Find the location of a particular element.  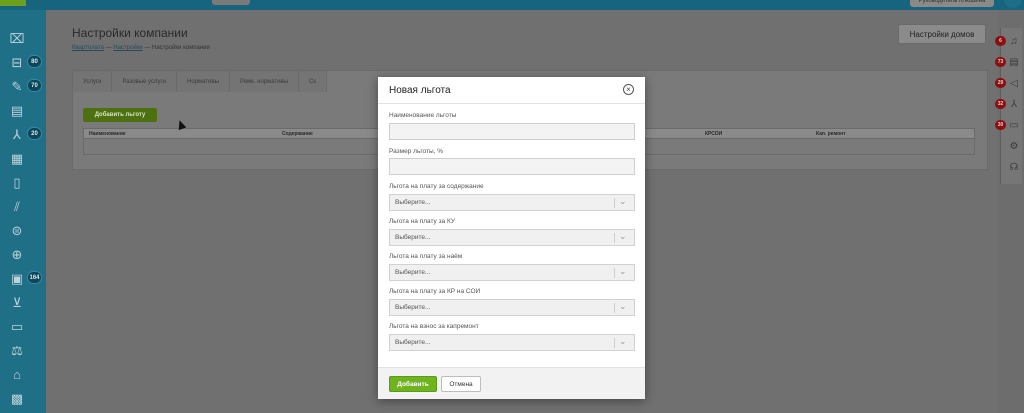

wallet-icon: ▭ is located at coordinates (17, 326).